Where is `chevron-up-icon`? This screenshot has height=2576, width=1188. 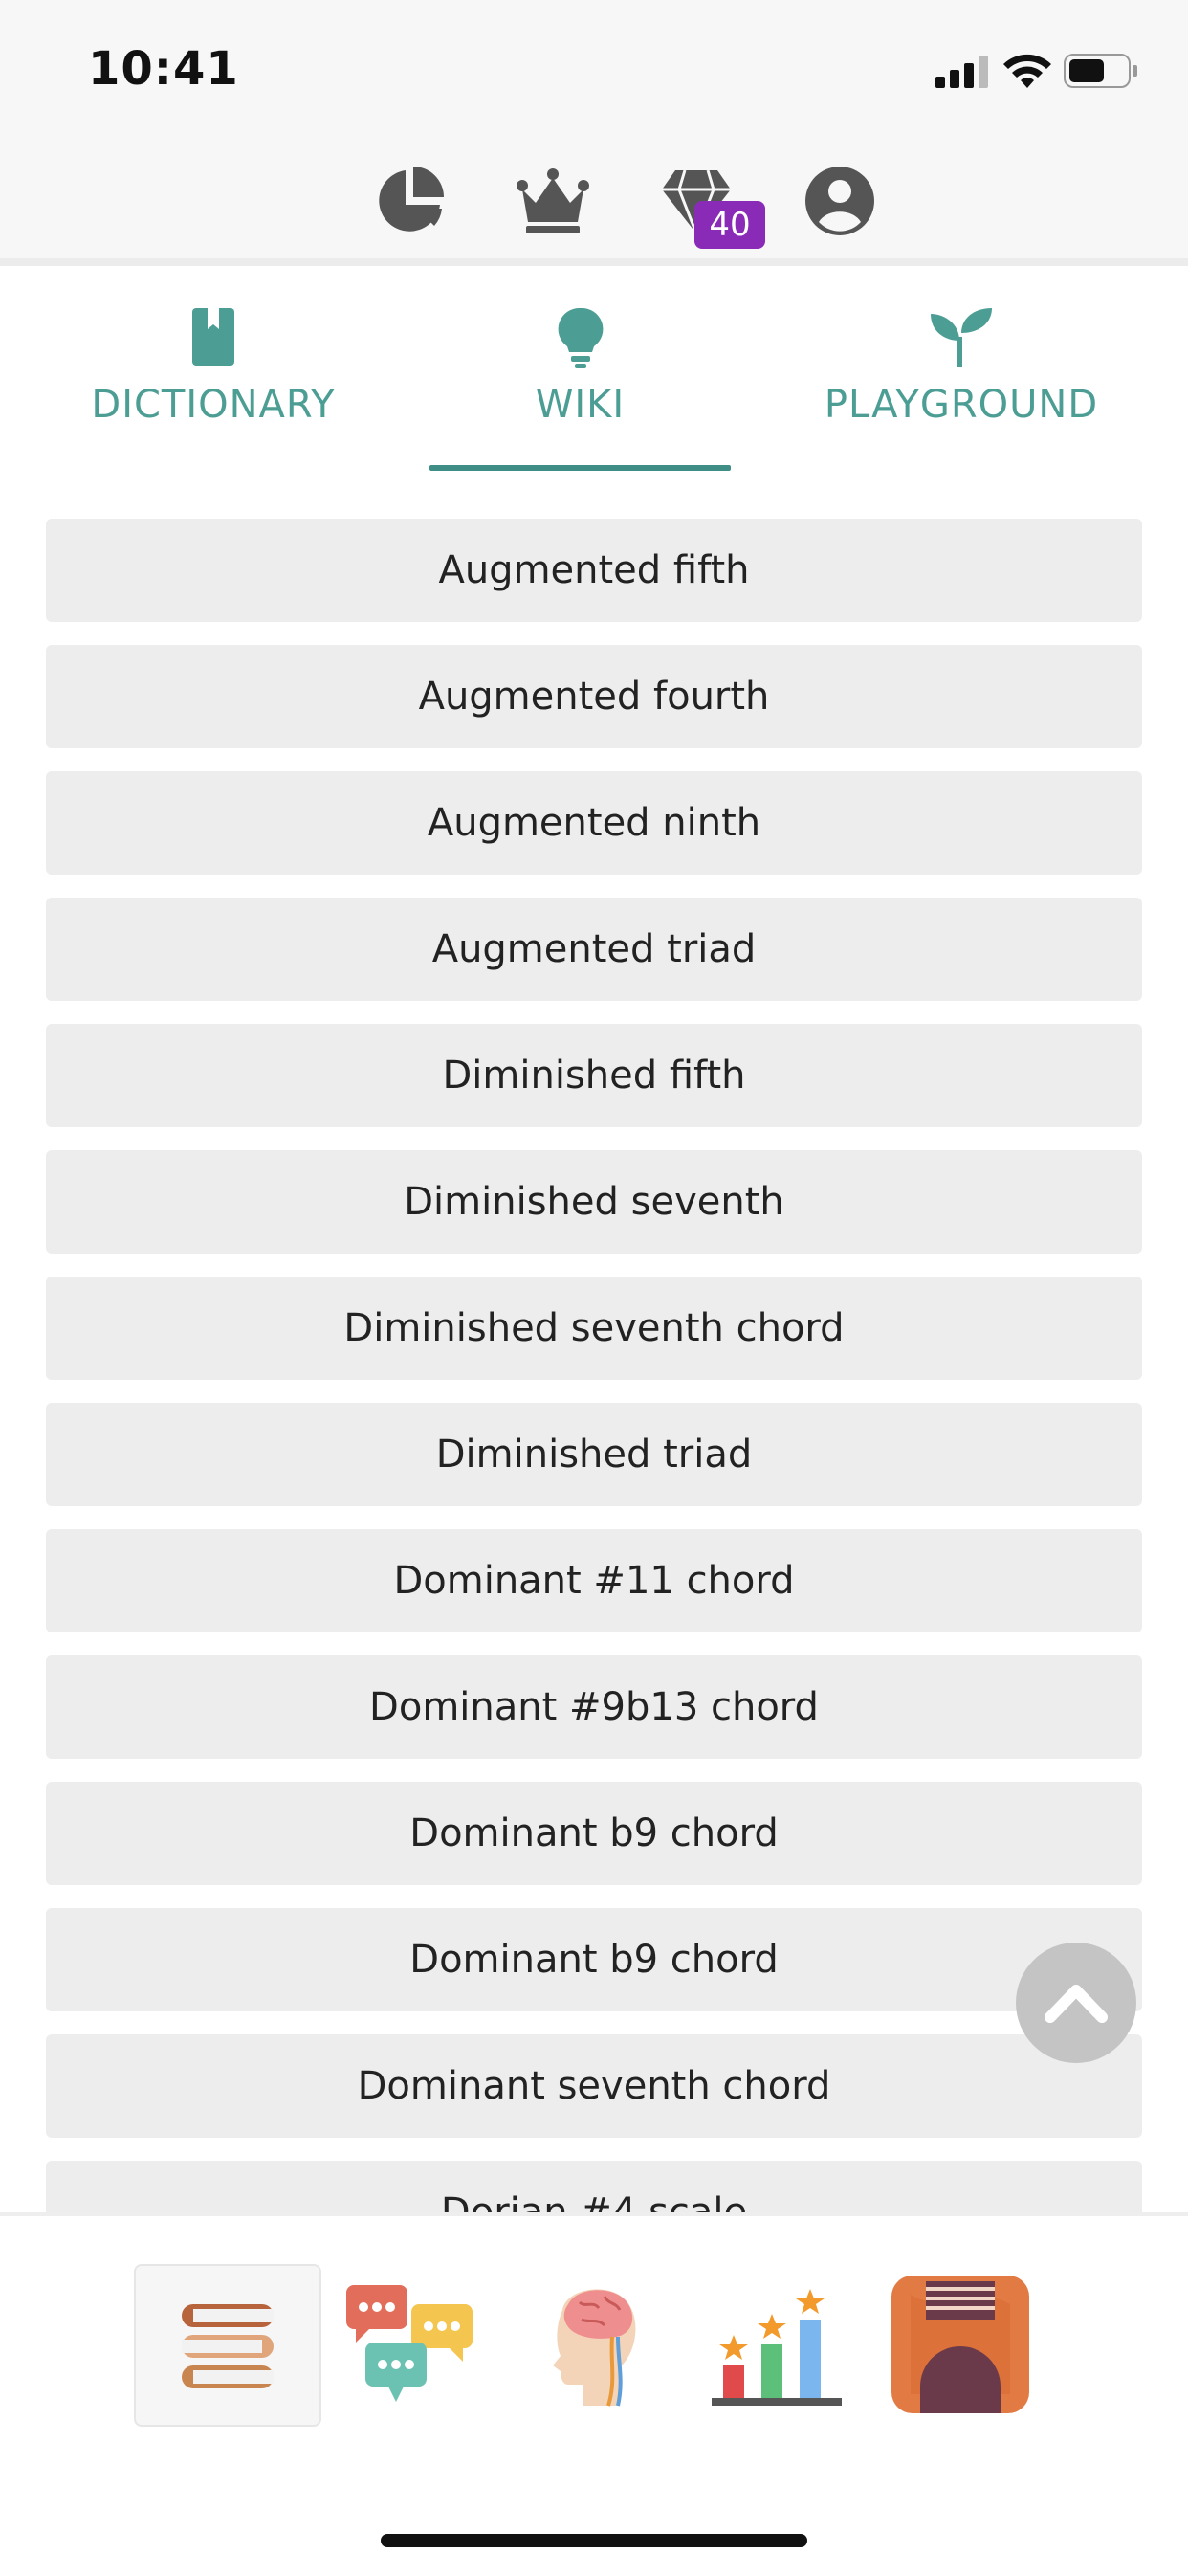 chevron-up-icon is located at coordinates (1076, 2004).